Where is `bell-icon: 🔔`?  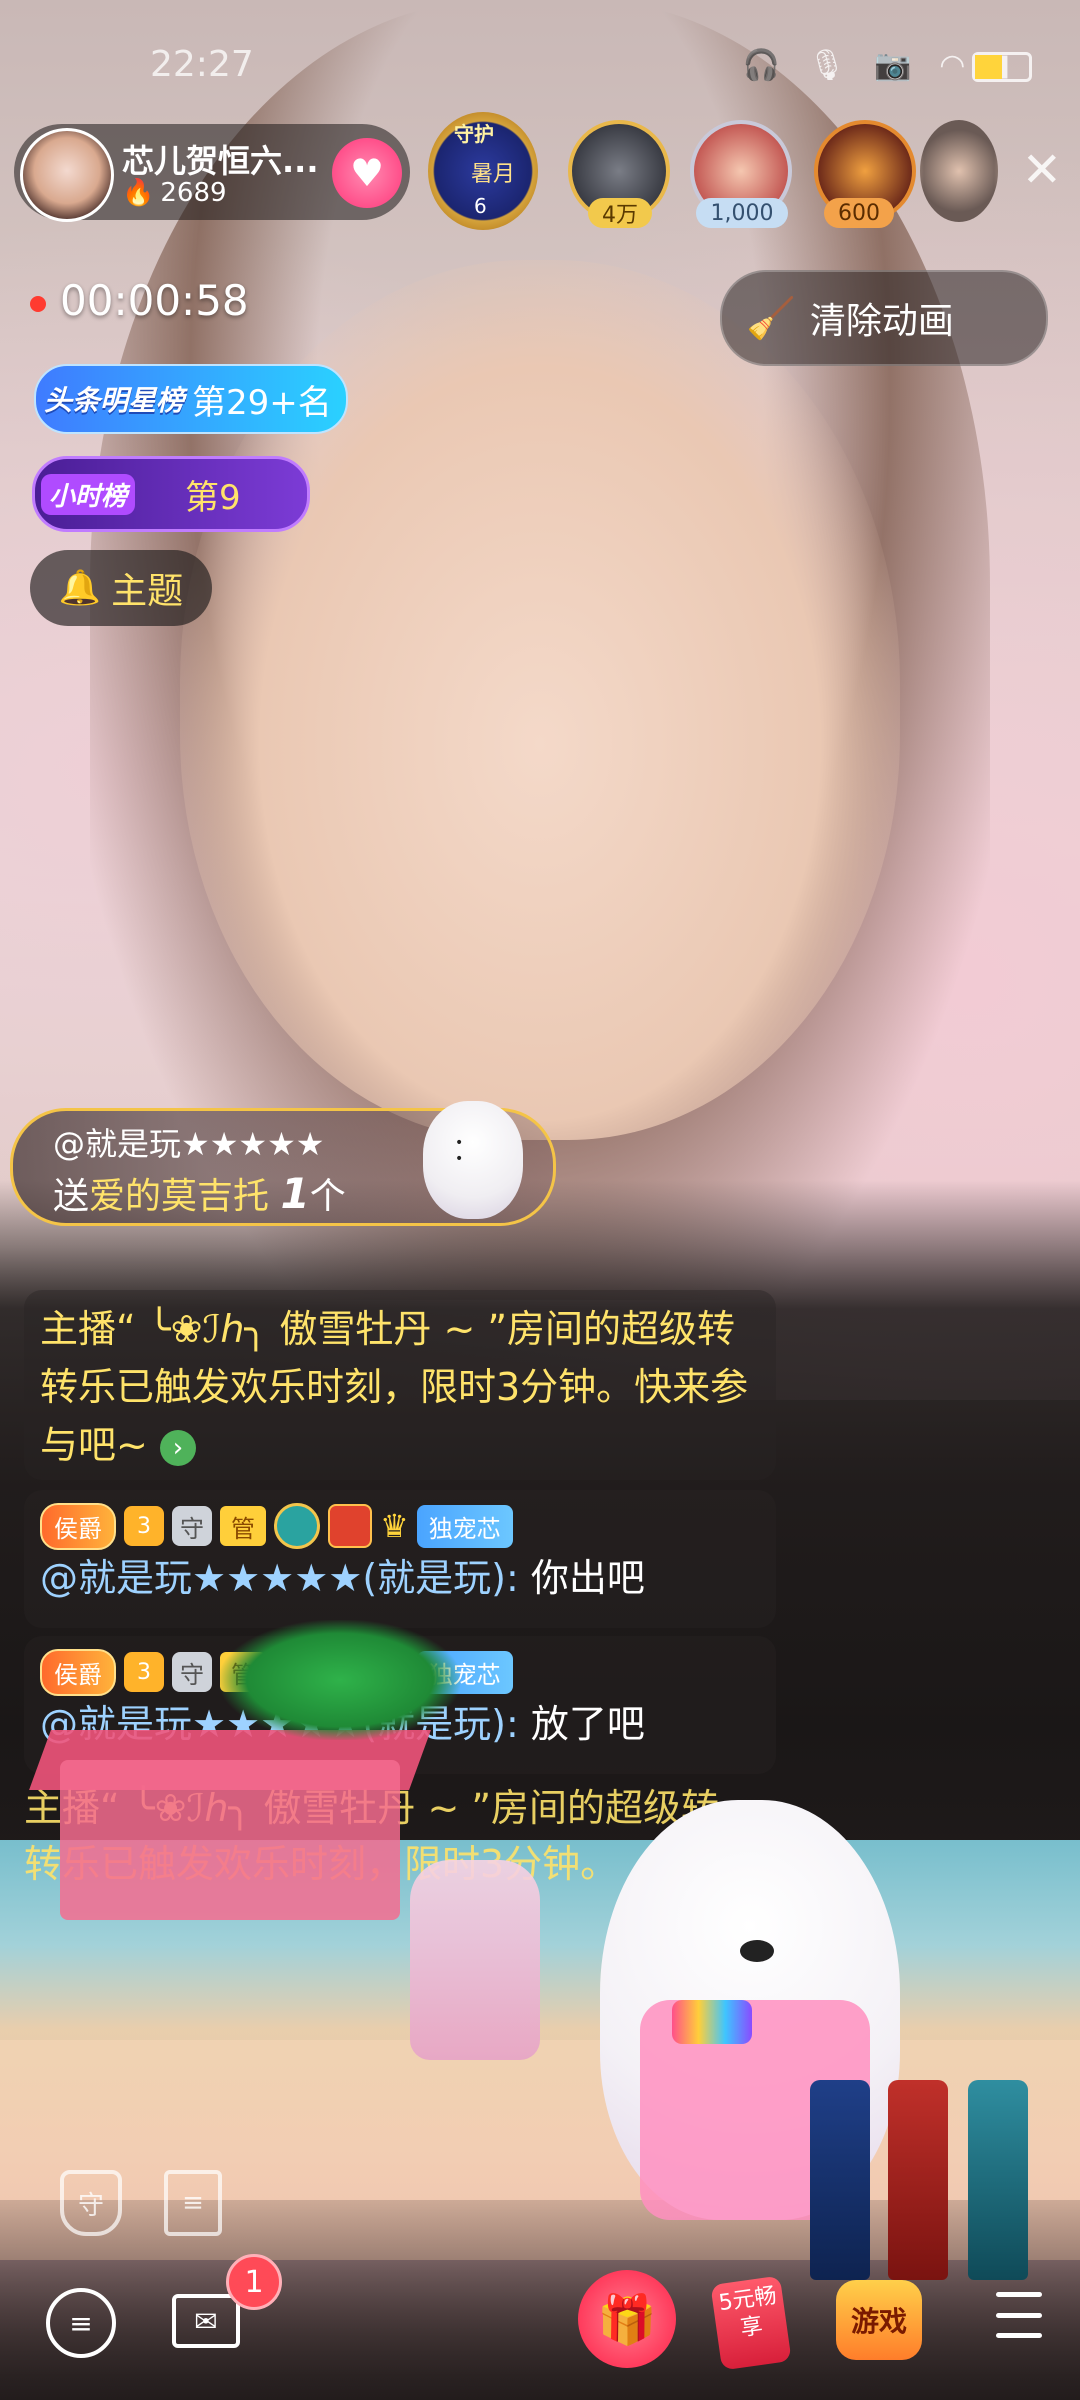
bell-icon: 🔔 is located at coordinates (80, 588).